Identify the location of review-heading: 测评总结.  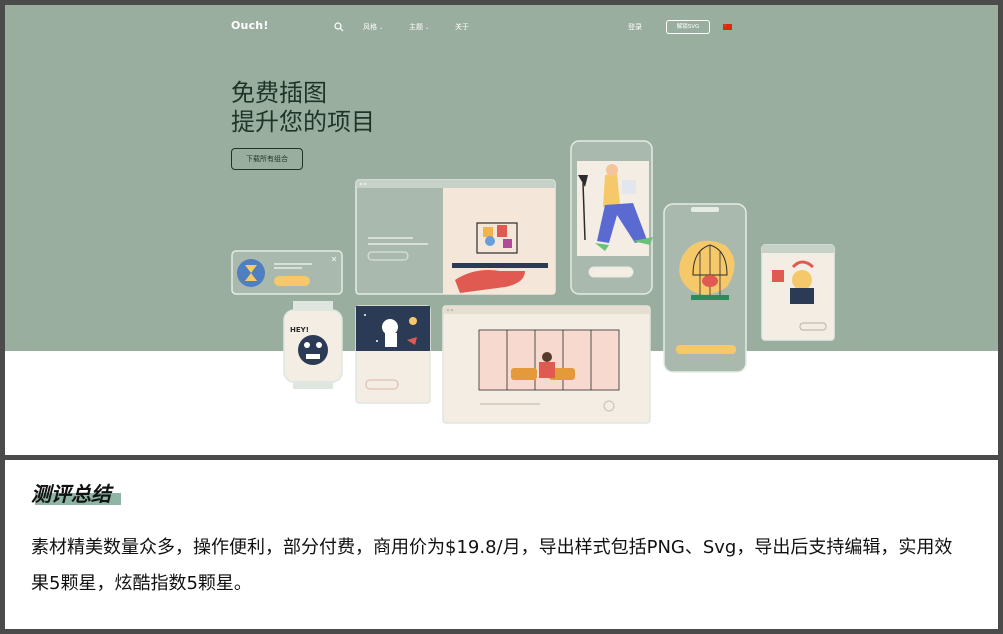
(71, 494).